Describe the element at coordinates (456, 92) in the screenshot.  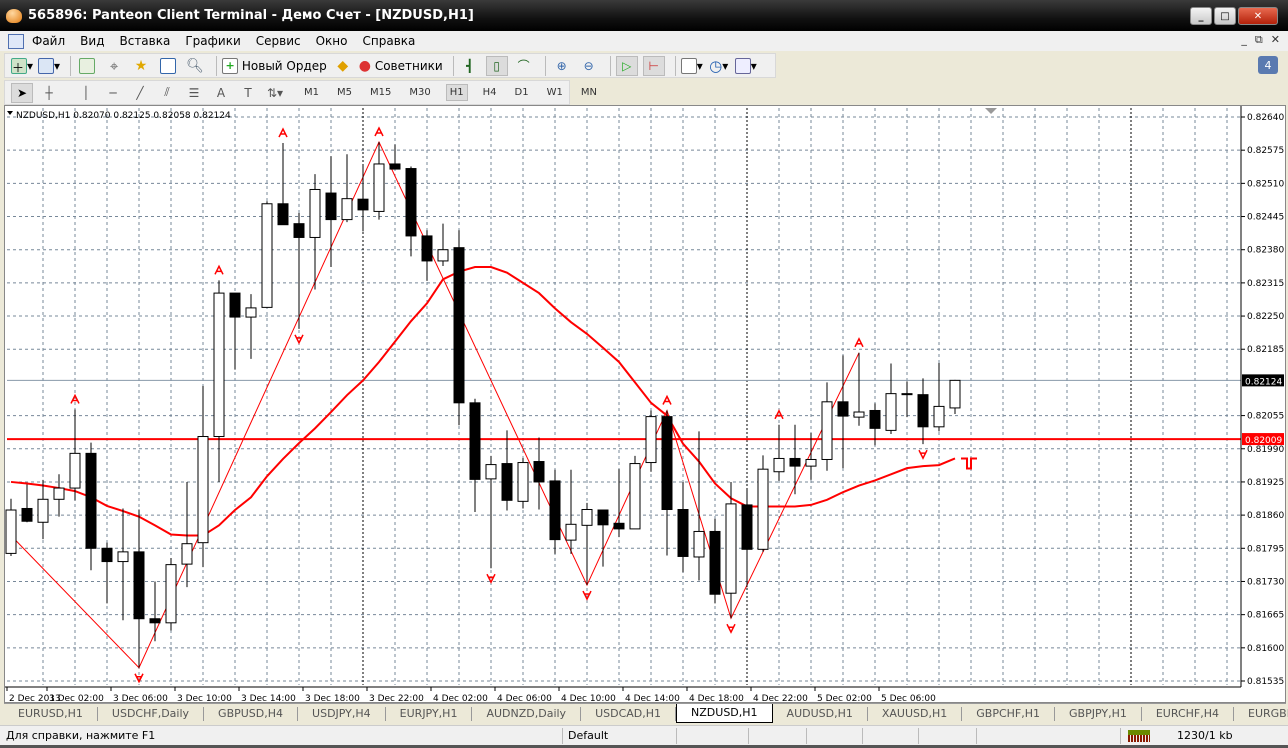
I see `timeframe-h1: H1` at that location.